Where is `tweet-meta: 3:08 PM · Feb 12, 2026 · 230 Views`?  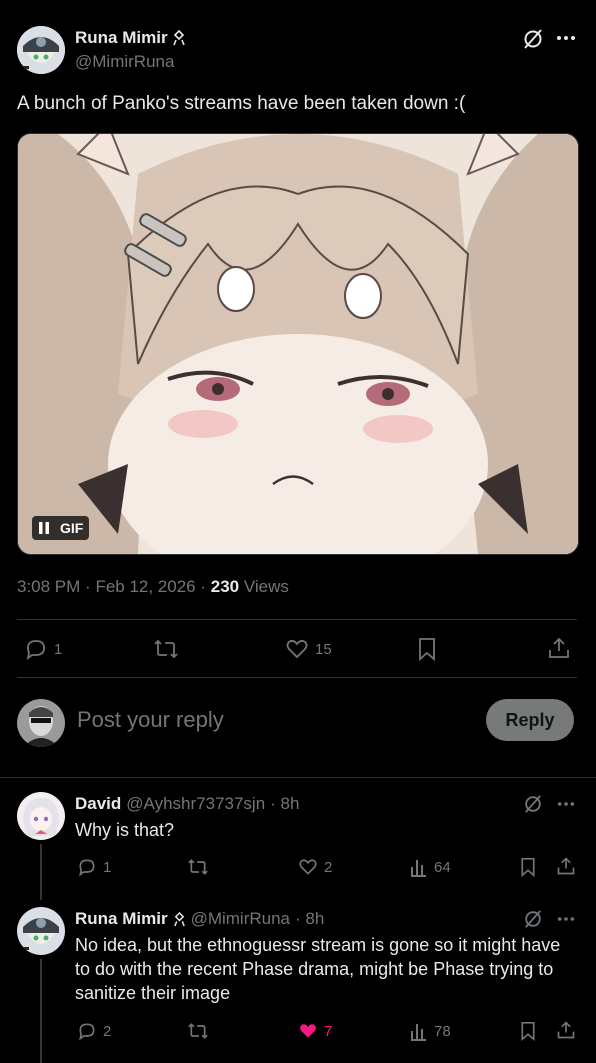
tweet-meta: 3:08 PM · Feb 12, 2026 · 230 Views is located at coordinates (153, 586).